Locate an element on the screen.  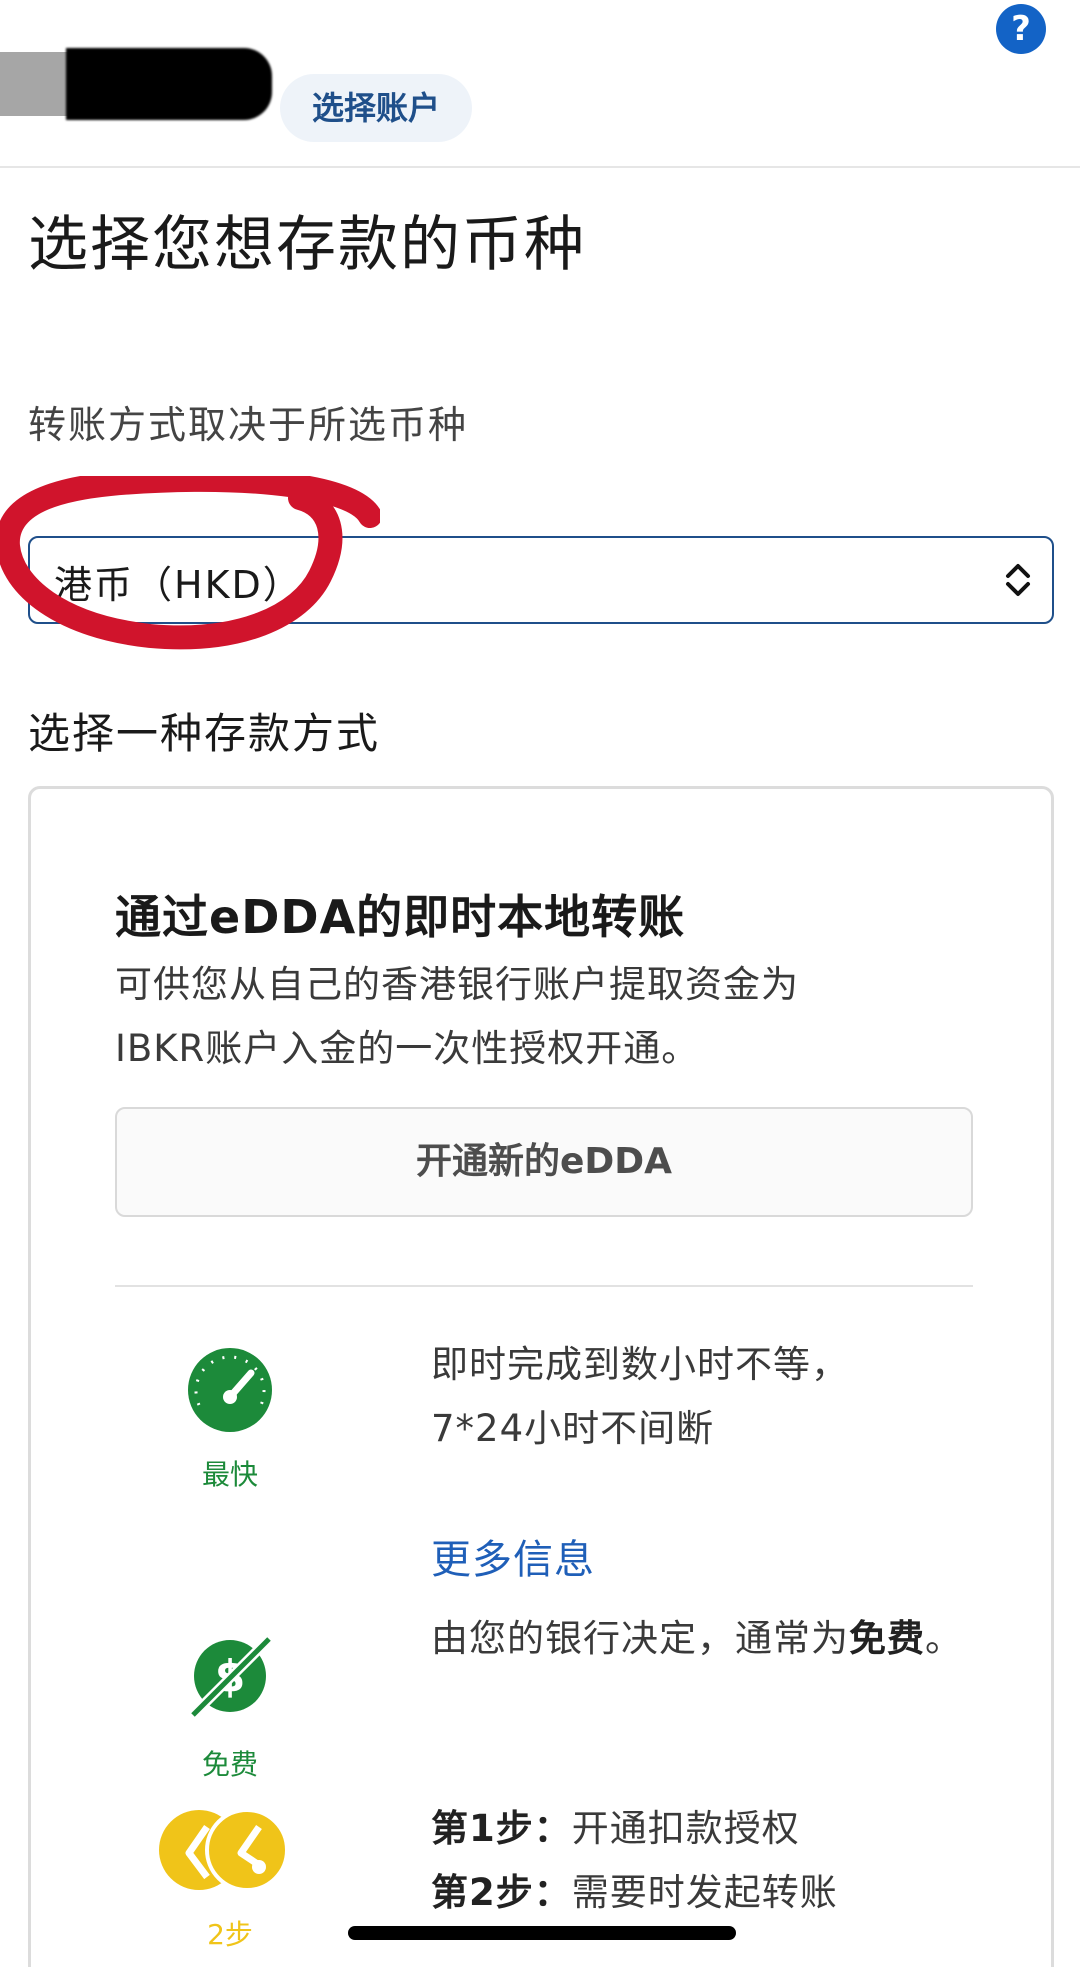
two-steps-icon is located at coordinates (224, 1850).